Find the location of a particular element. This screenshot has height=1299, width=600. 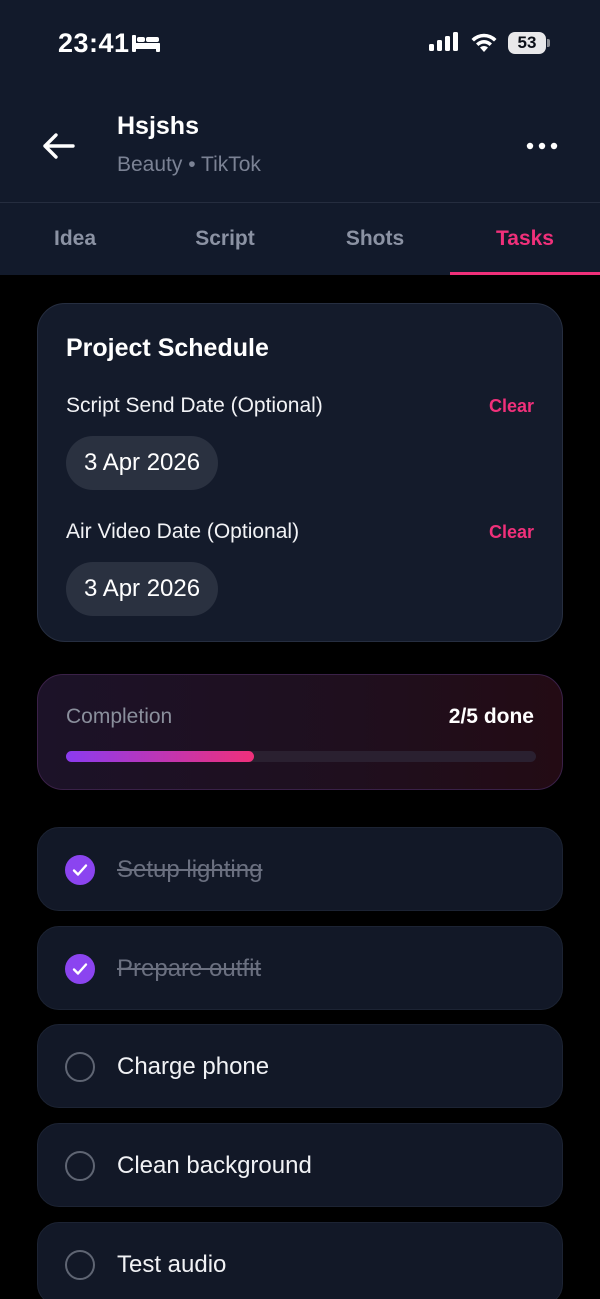

script-send-clear-button: Clear is located at coordinates (511, 406).